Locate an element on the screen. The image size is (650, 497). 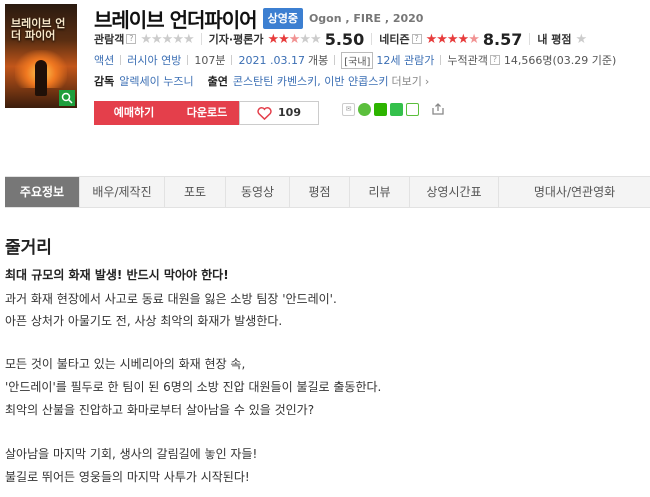
heart-icon is located at coordinates (264, 113).